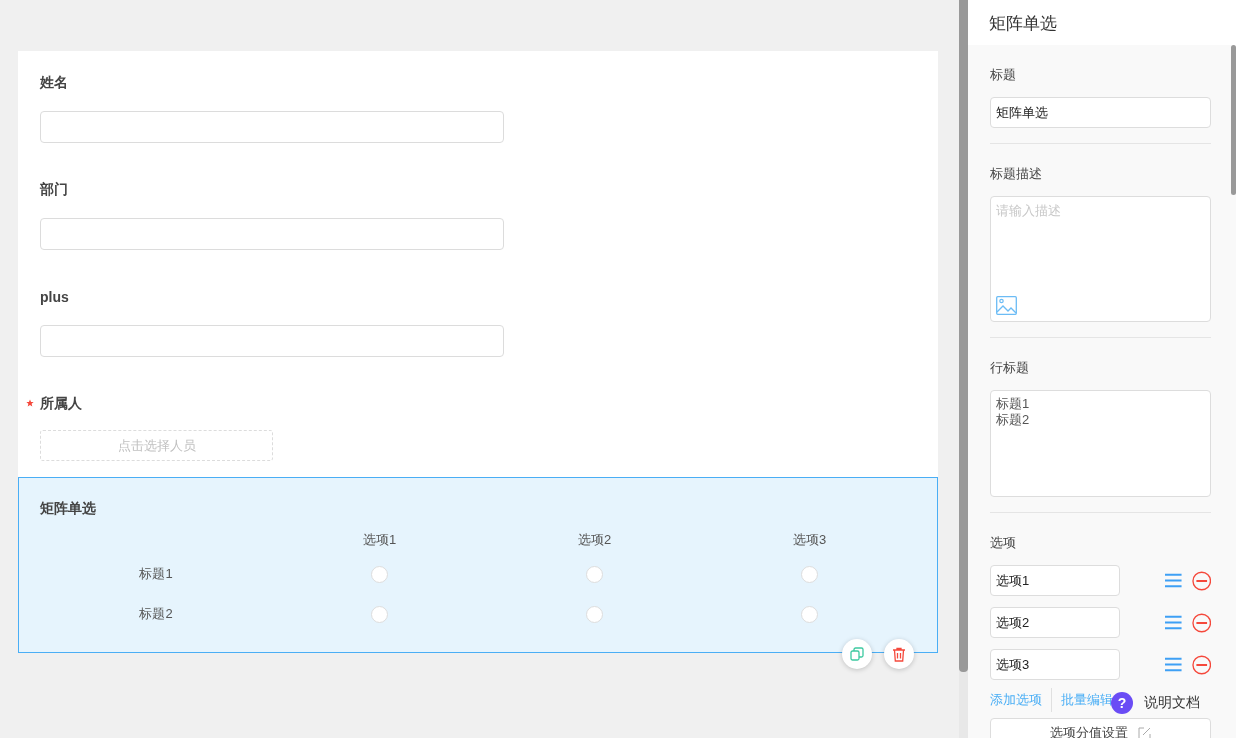 This screenshot has height=738, width=1236. What do you see at coordinates (1010, 368) in the screenshot?
I see `setting-label: 行标题` at bounding box center [1010, 368].